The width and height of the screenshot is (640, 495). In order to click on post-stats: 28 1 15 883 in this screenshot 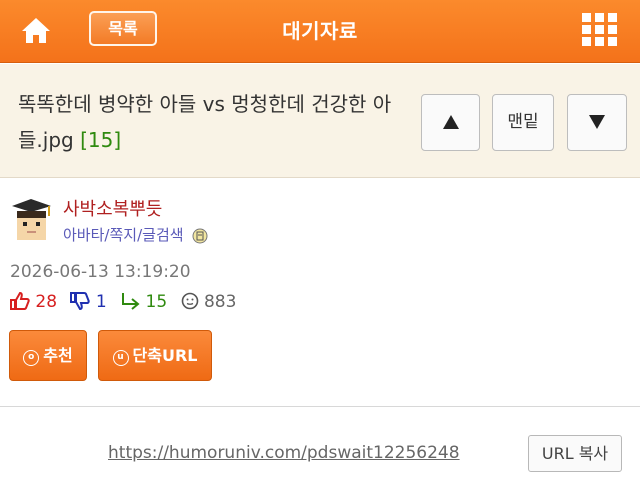, I will do `click(127, 303)`.